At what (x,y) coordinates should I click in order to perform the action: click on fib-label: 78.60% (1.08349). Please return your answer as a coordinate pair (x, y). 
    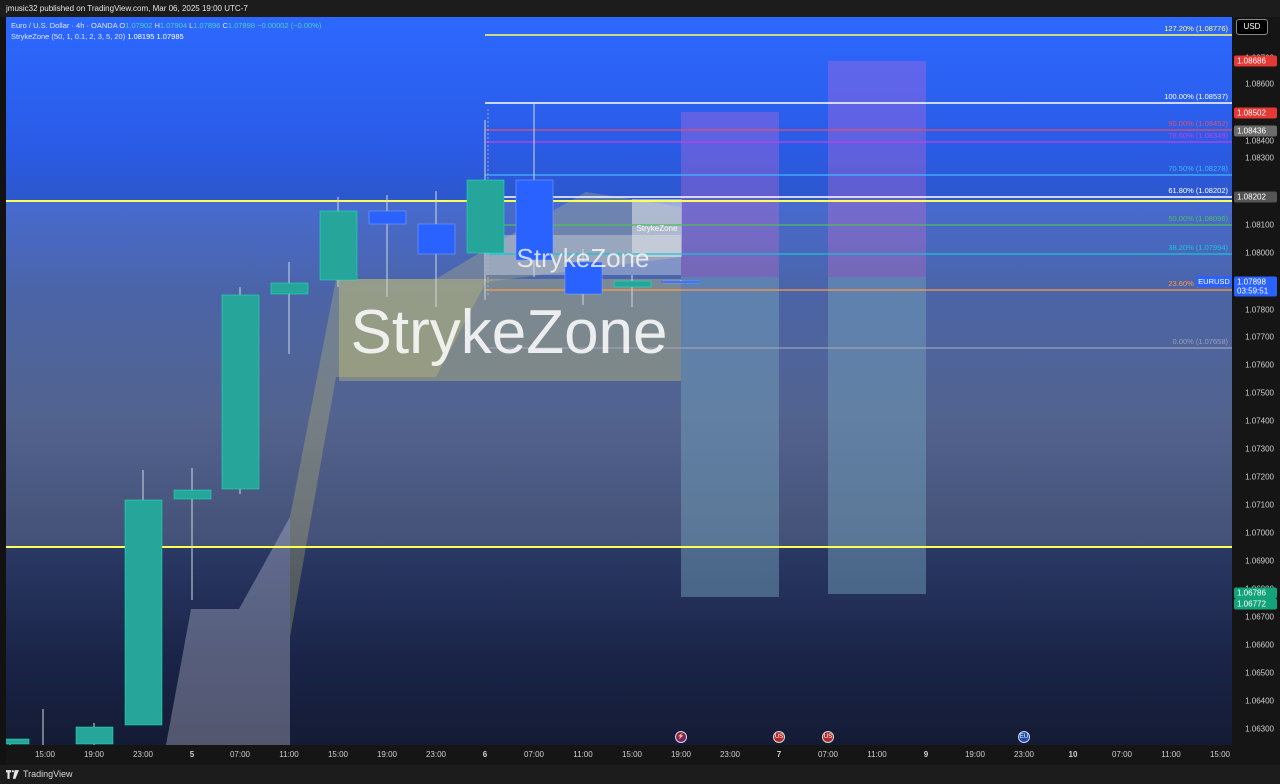
    Looking at the image, I should click on (1198, 135).